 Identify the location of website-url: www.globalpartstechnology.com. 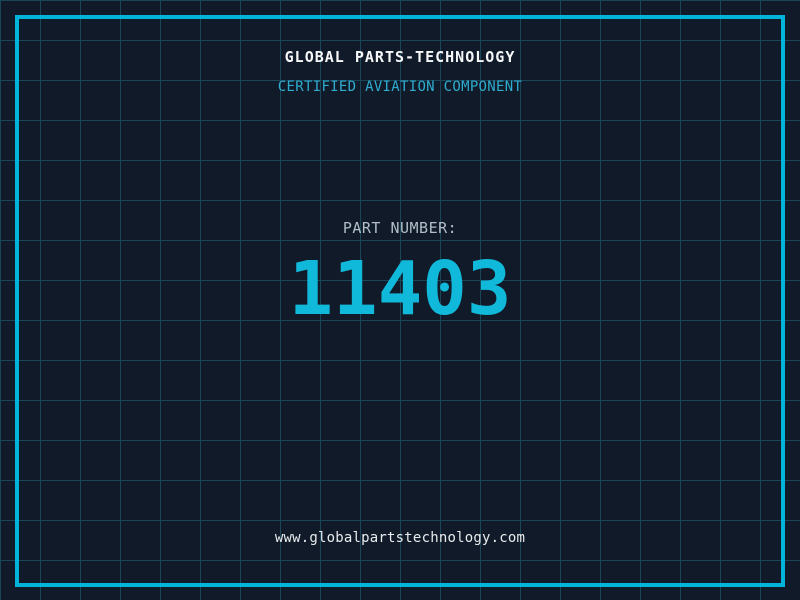
(400, 538).